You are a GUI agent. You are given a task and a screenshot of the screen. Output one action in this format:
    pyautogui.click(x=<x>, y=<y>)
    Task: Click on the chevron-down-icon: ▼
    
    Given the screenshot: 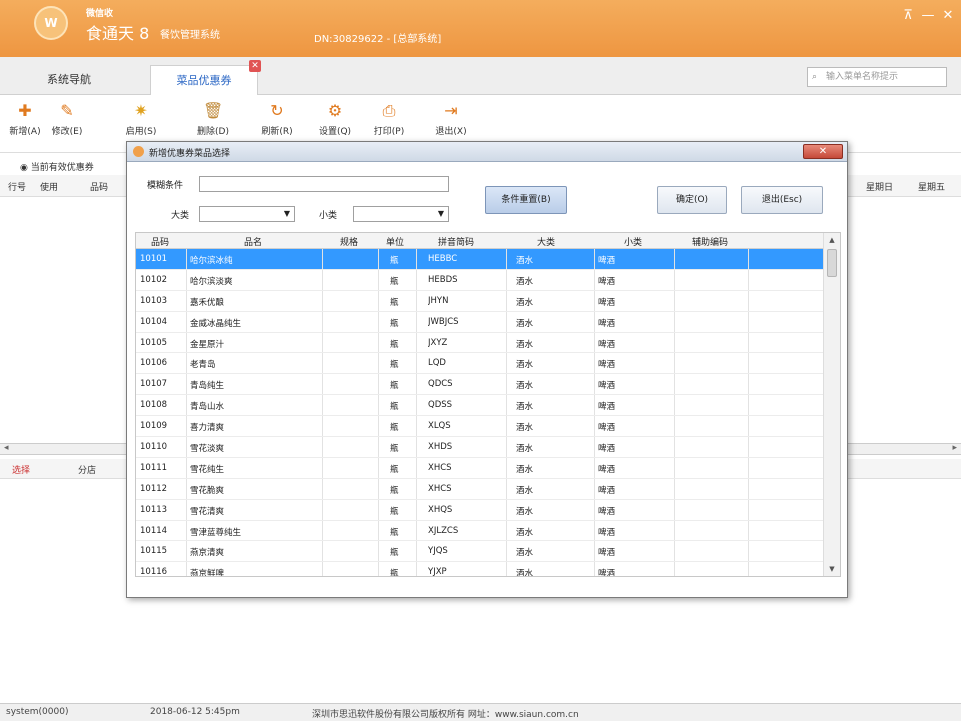 What is the action you would take?
    pyautogui.click(x=441, y=213)
    